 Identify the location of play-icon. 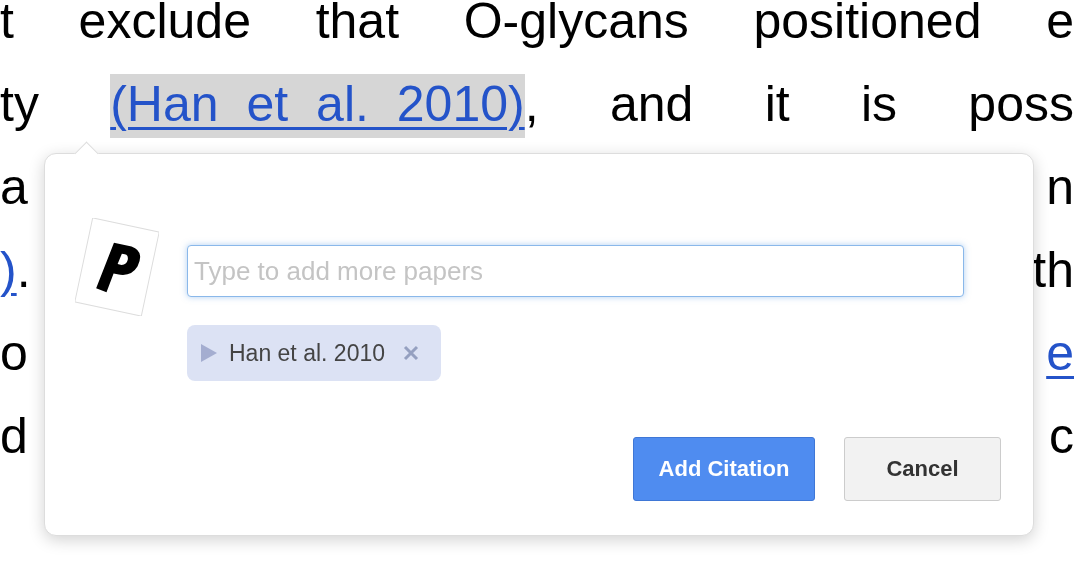
(209, 353).